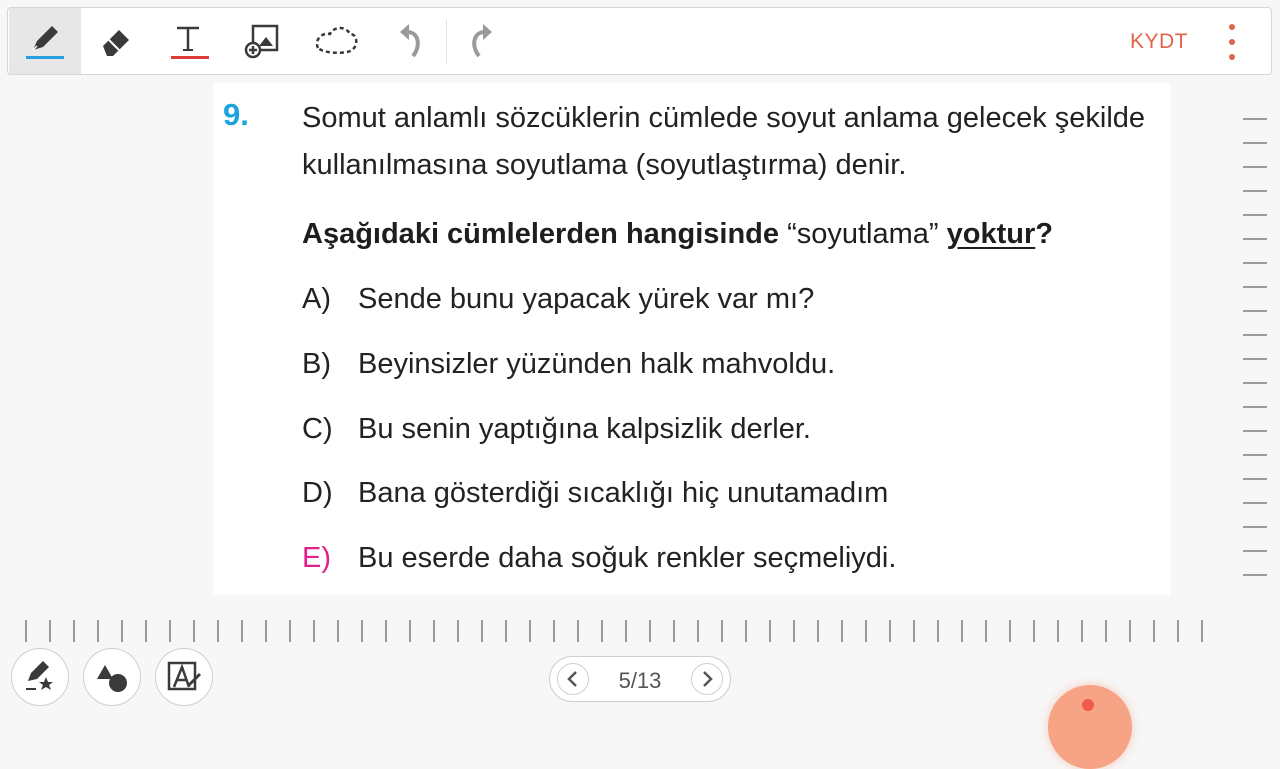 The image size is (1280, 769). I want to click on option-text: Bu senin yaptığına kalpsizlik derler., so click(584, 429).